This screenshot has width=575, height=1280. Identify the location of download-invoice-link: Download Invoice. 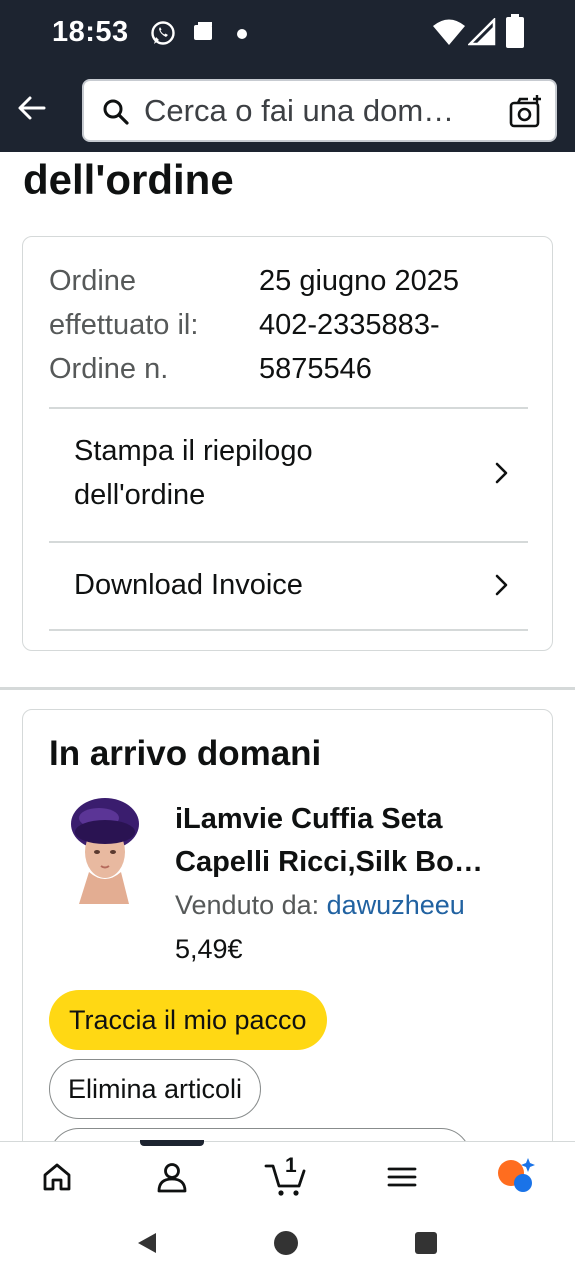
(288, 586).